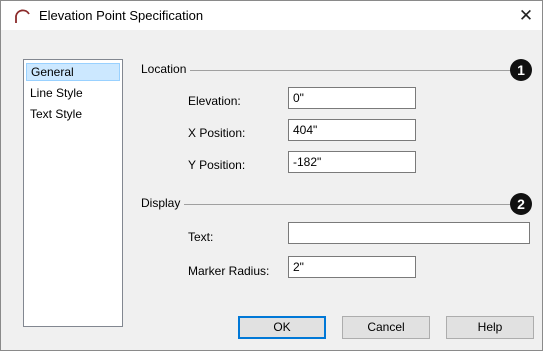 The width and height of the screenshot is (543, 351). What do you see at coordinates (22, 16) in the screenshot?
I see `arc-icon` at bounding box center [22, 16].